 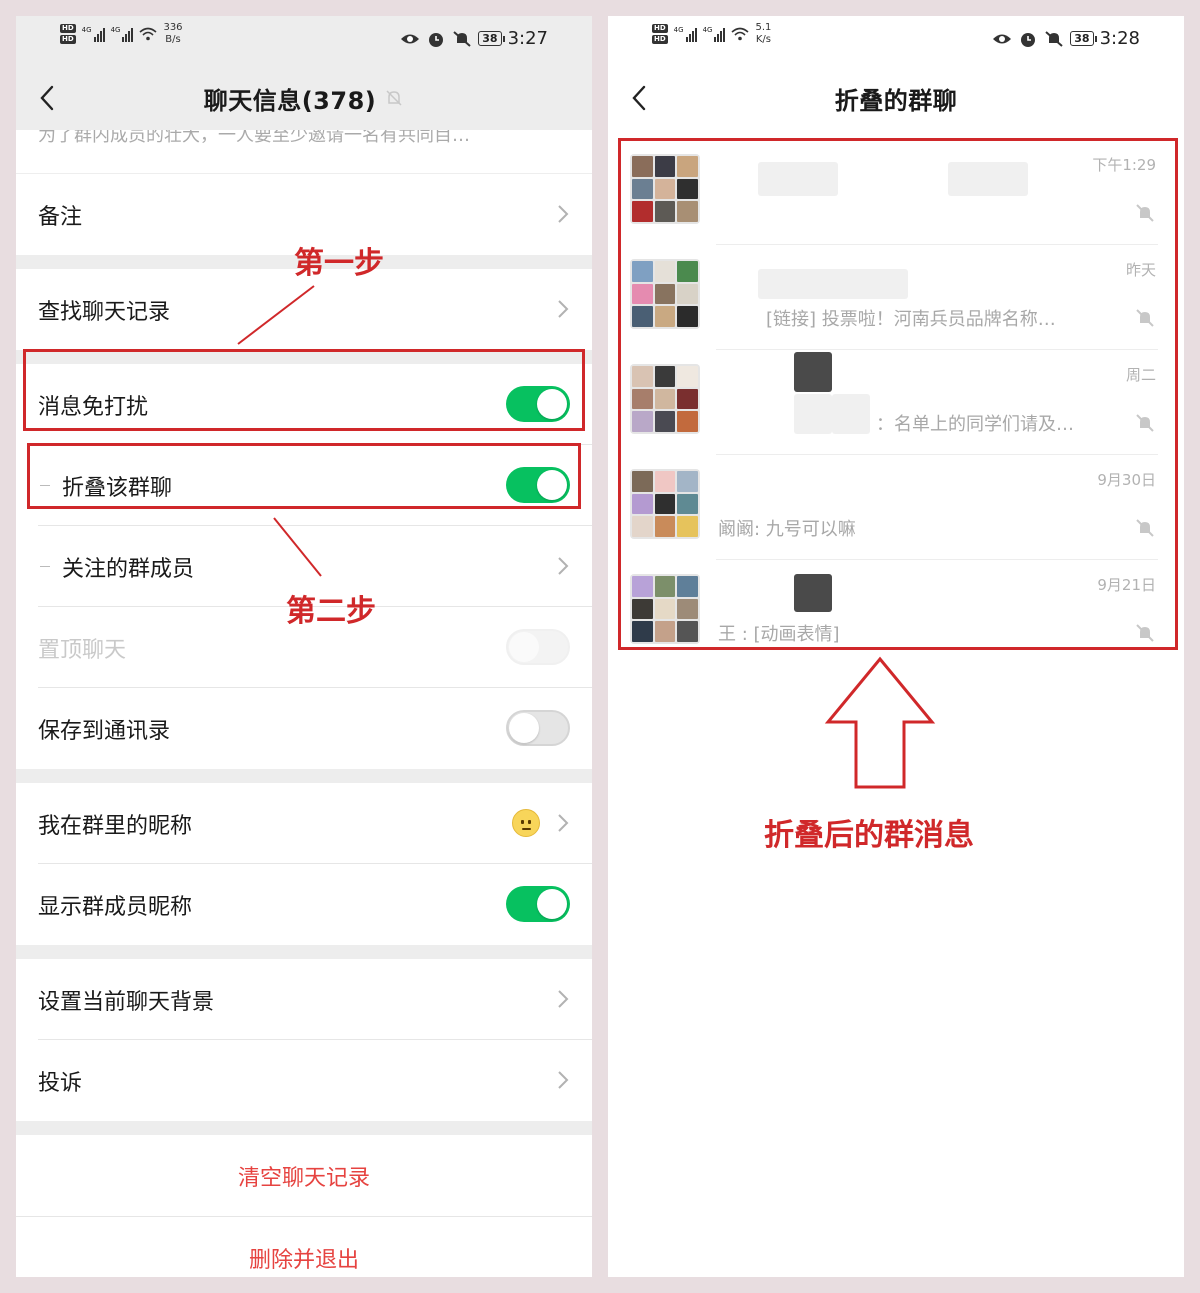 What do you see at coordinates (538, 647) in the screenshot?
I see `pin-toggle` at bounding box center [538, 647].